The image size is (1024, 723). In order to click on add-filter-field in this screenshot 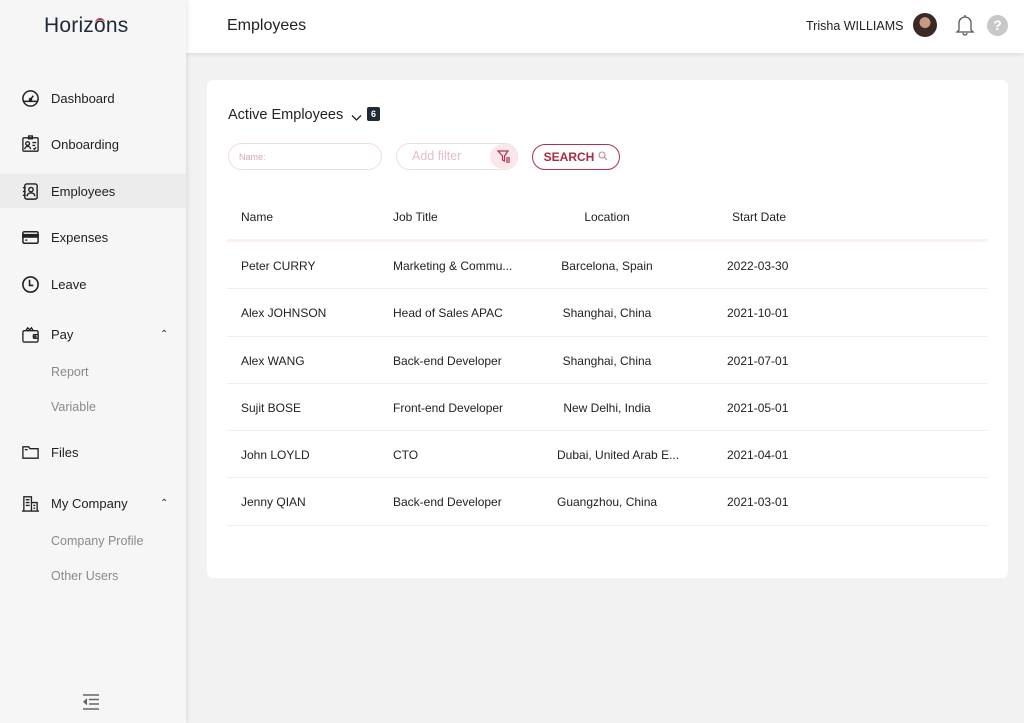, I will do `click(457, 156)`.